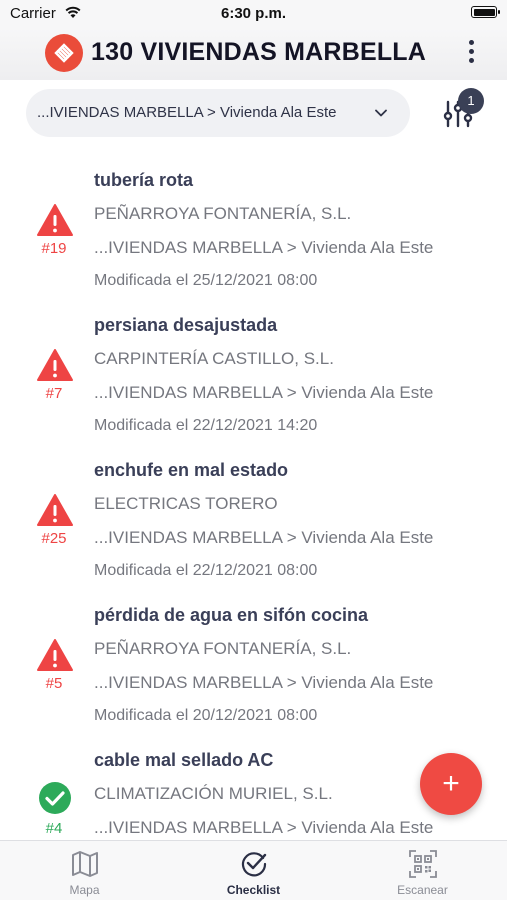 This screenshot has height=900, width=507. I want to click on location-path: ...IVIENDAS MARBELLA > Vivienda Ala Este, so click(187, 112).